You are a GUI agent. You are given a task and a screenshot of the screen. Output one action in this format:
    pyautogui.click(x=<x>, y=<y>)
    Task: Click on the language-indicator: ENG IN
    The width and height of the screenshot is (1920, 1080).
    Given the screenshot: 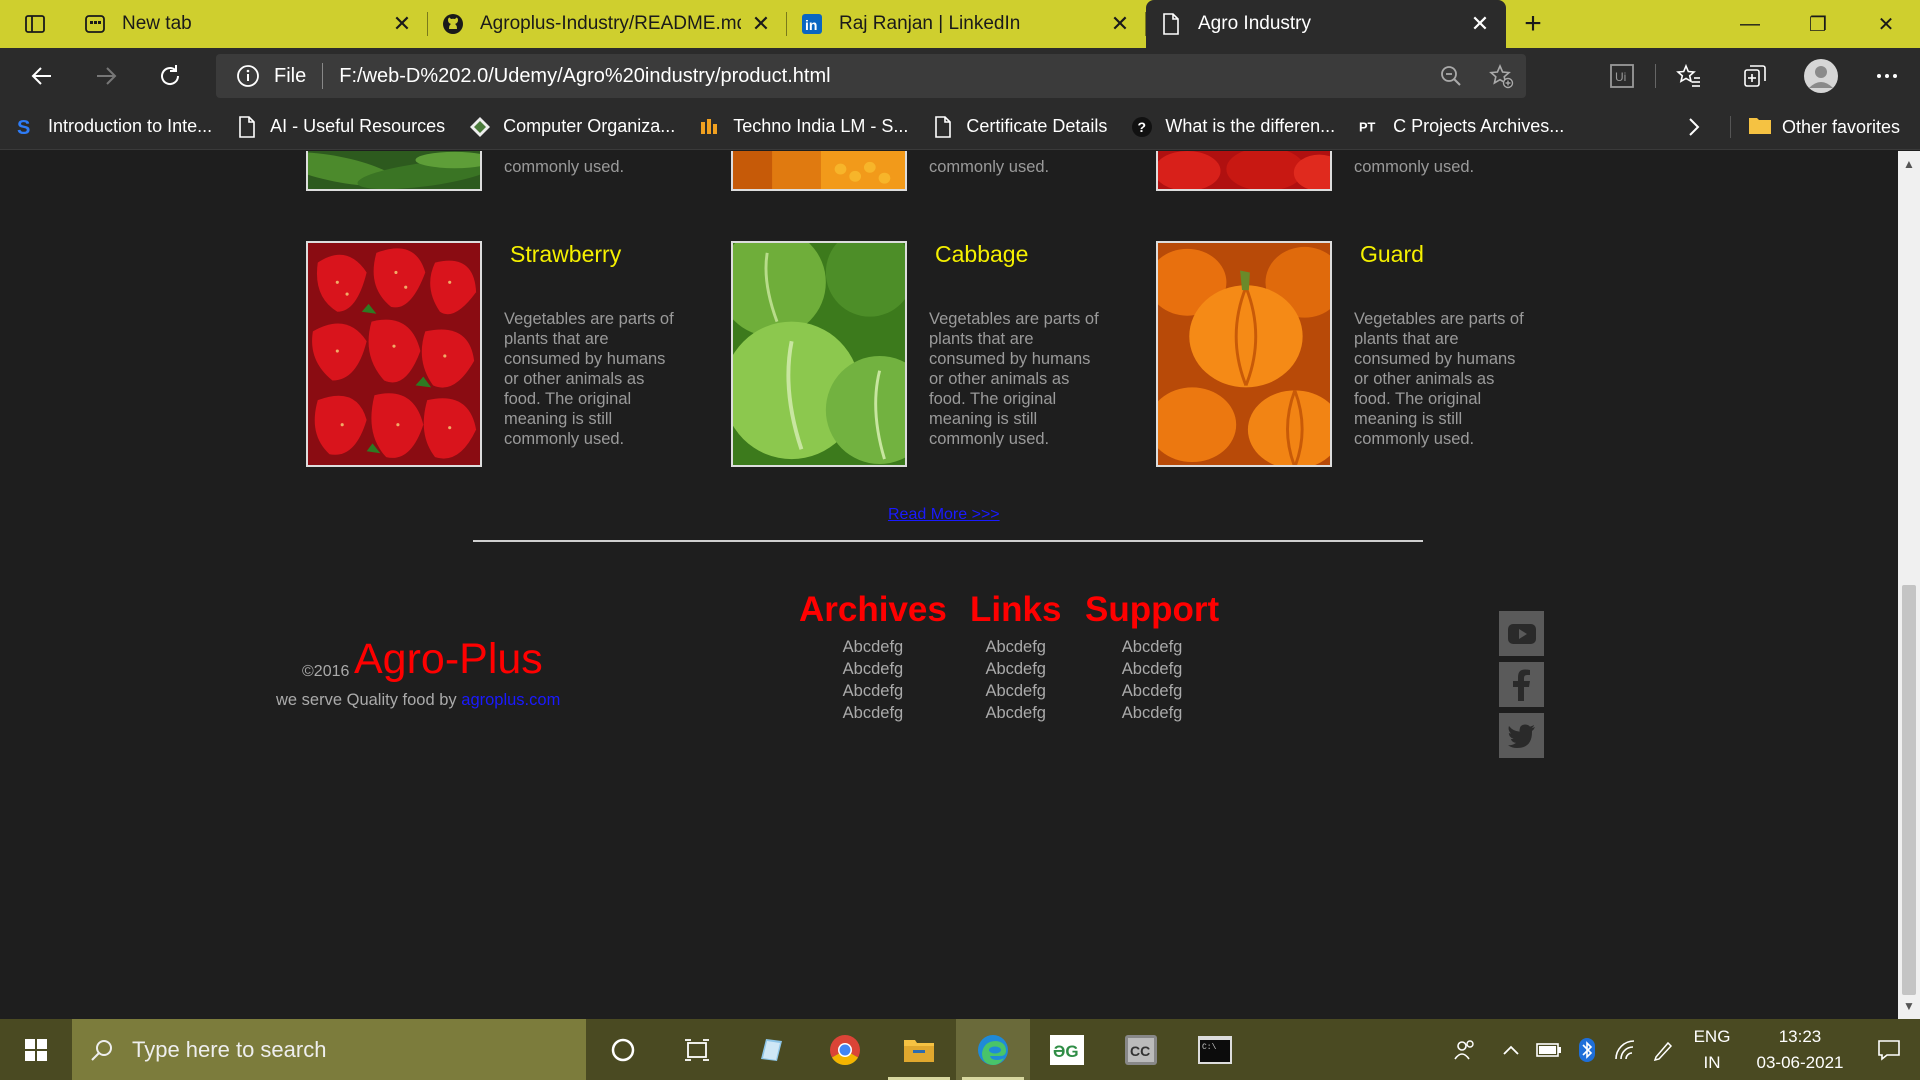 What is the action you would take?
    pyautogui.click(x=1712, y=1050)
    